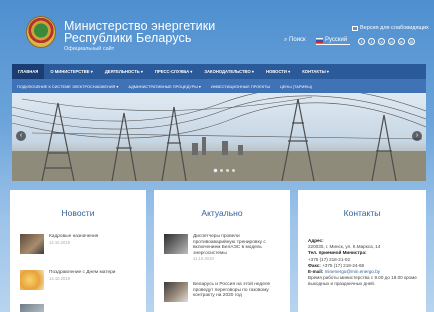 The height and width of the screenshot is (312, 434). I want to click on fax-value: +375 (17) 218-24-68, so click(343, 265).